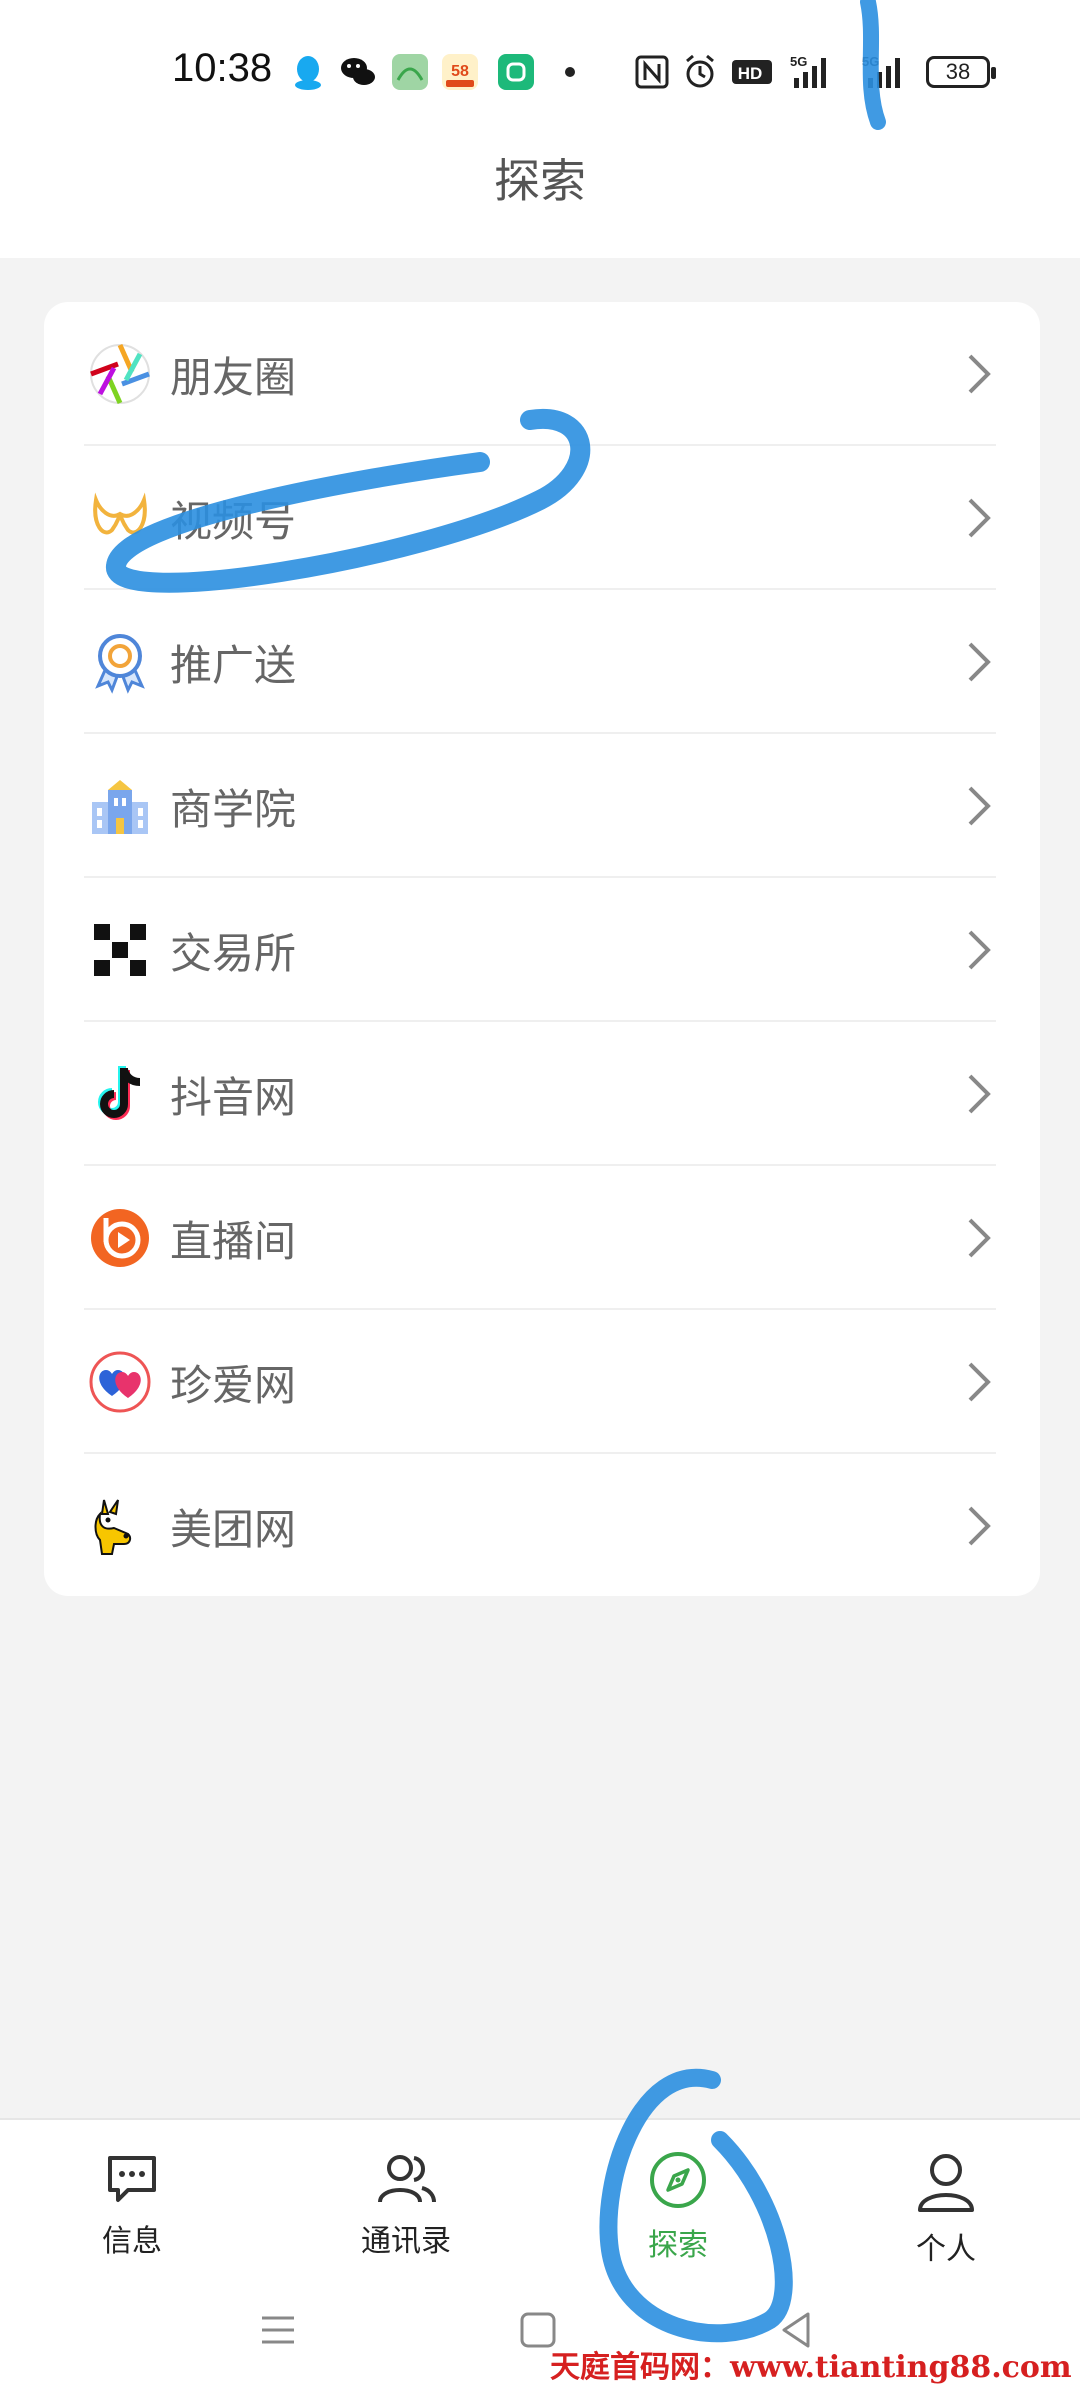 This screenshot has width=1080, height=2400. What do you see at coordinates (120, 950) in the screenshot?
I see `exchange-icon` at bounding box center [120, 950].